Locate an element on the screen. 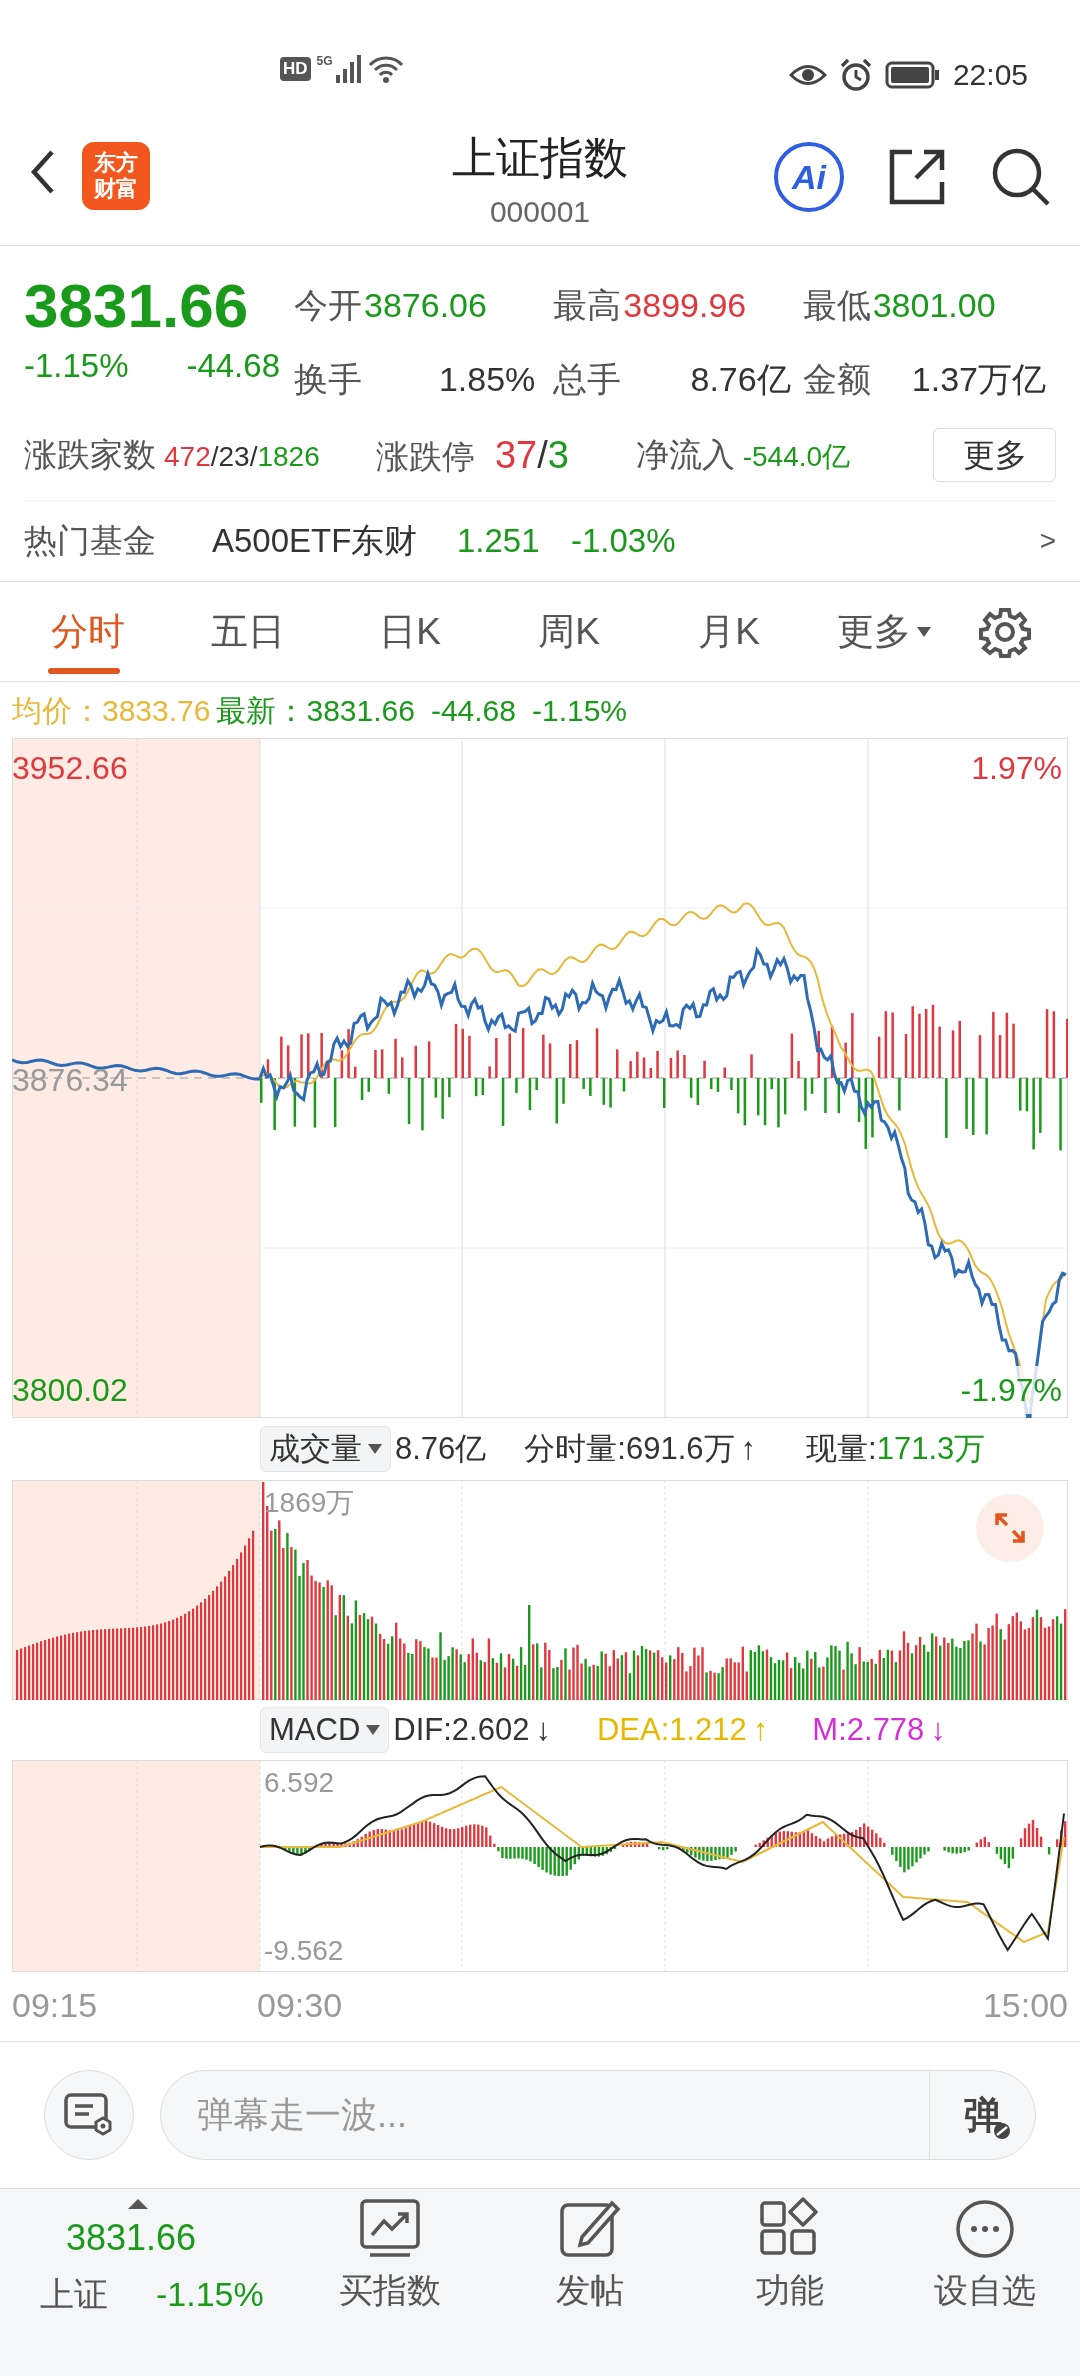 The image size is (1080, 2376). axis-label: 6.592 is located at coordinates (299, 1783).